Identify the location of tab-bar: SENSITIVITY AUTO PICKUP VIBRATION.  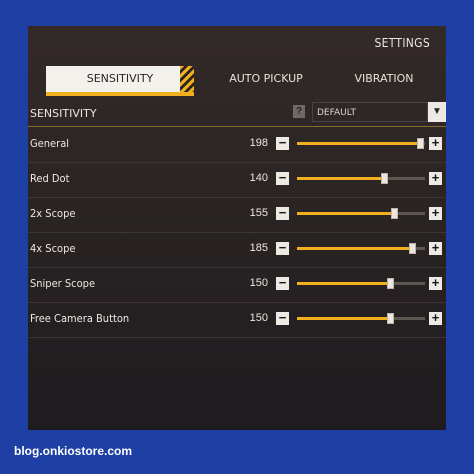
(237, 81).